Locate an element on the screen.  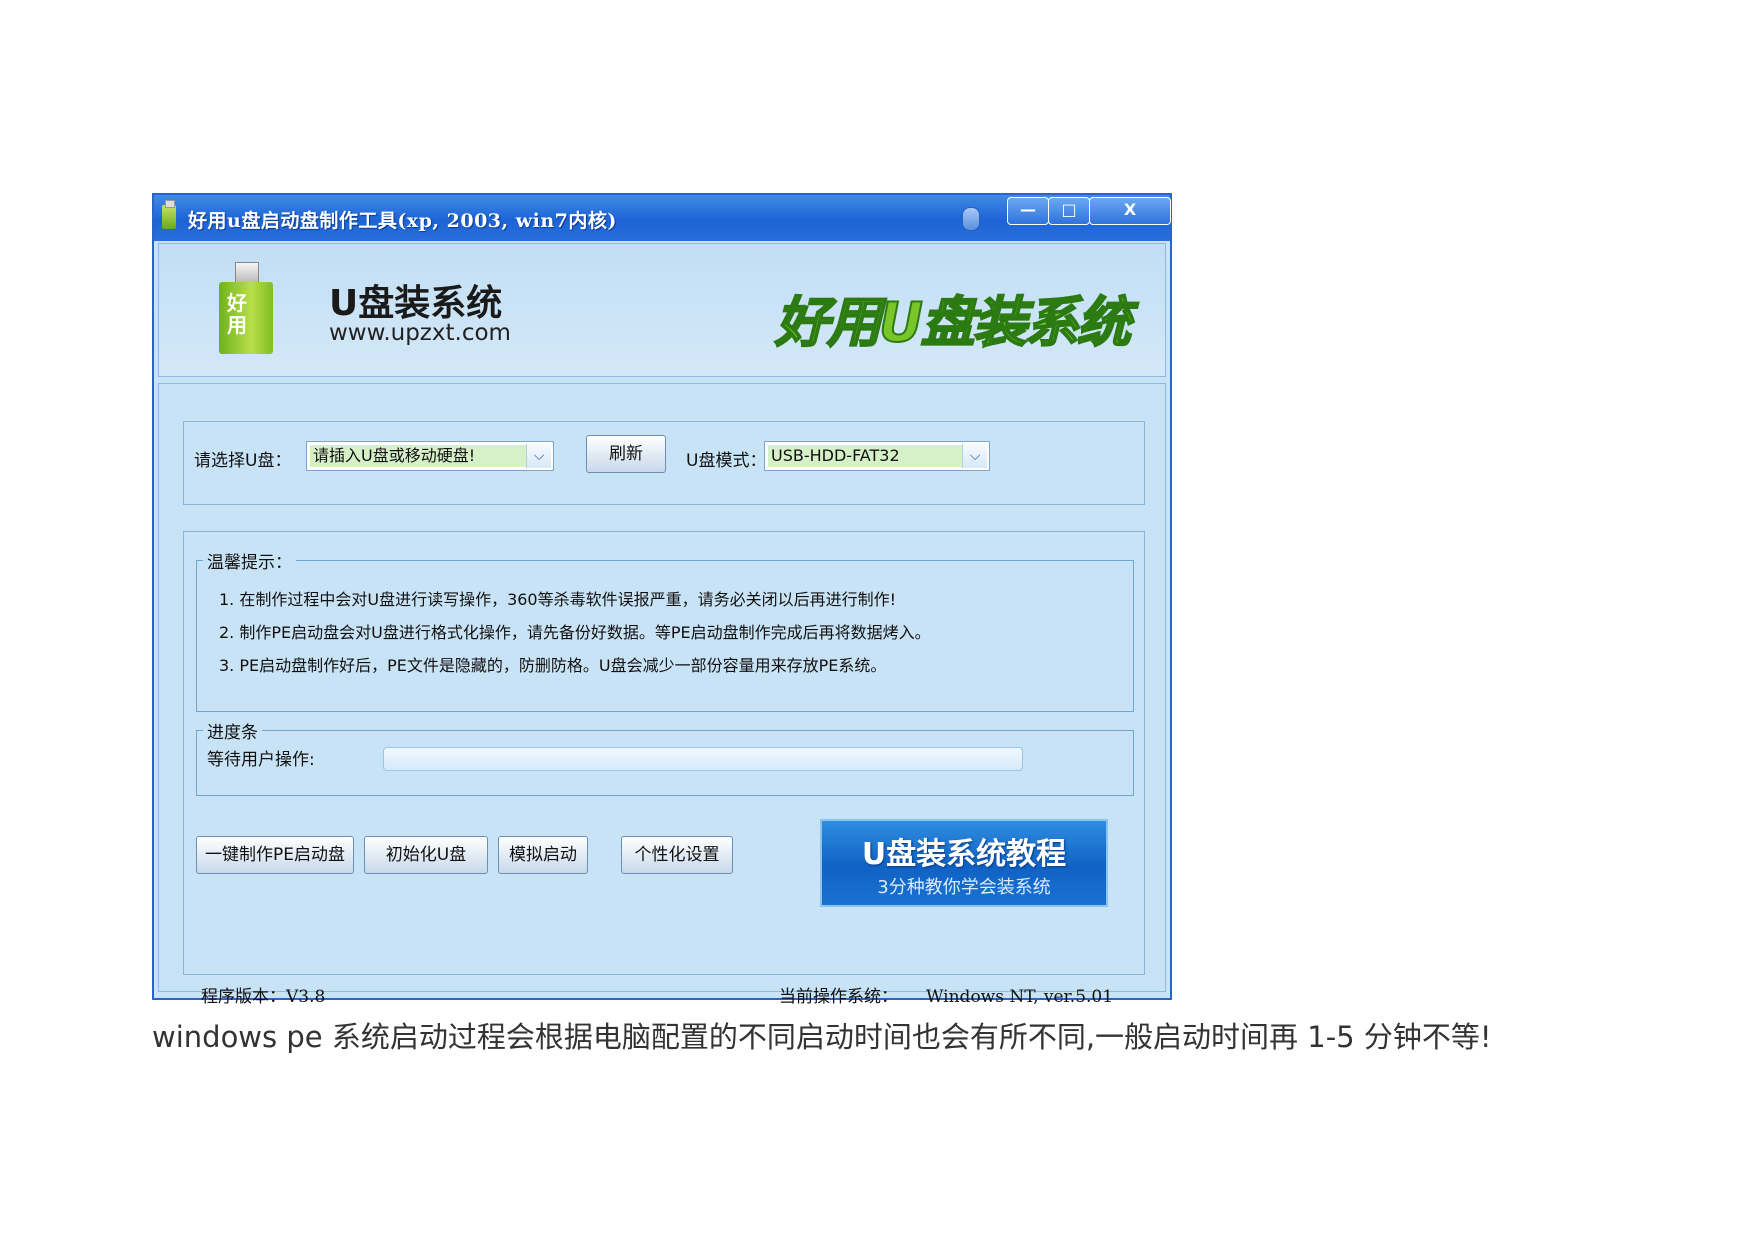
tutorial-title: U盘装系统教程 is located at coordinates (964, 854).